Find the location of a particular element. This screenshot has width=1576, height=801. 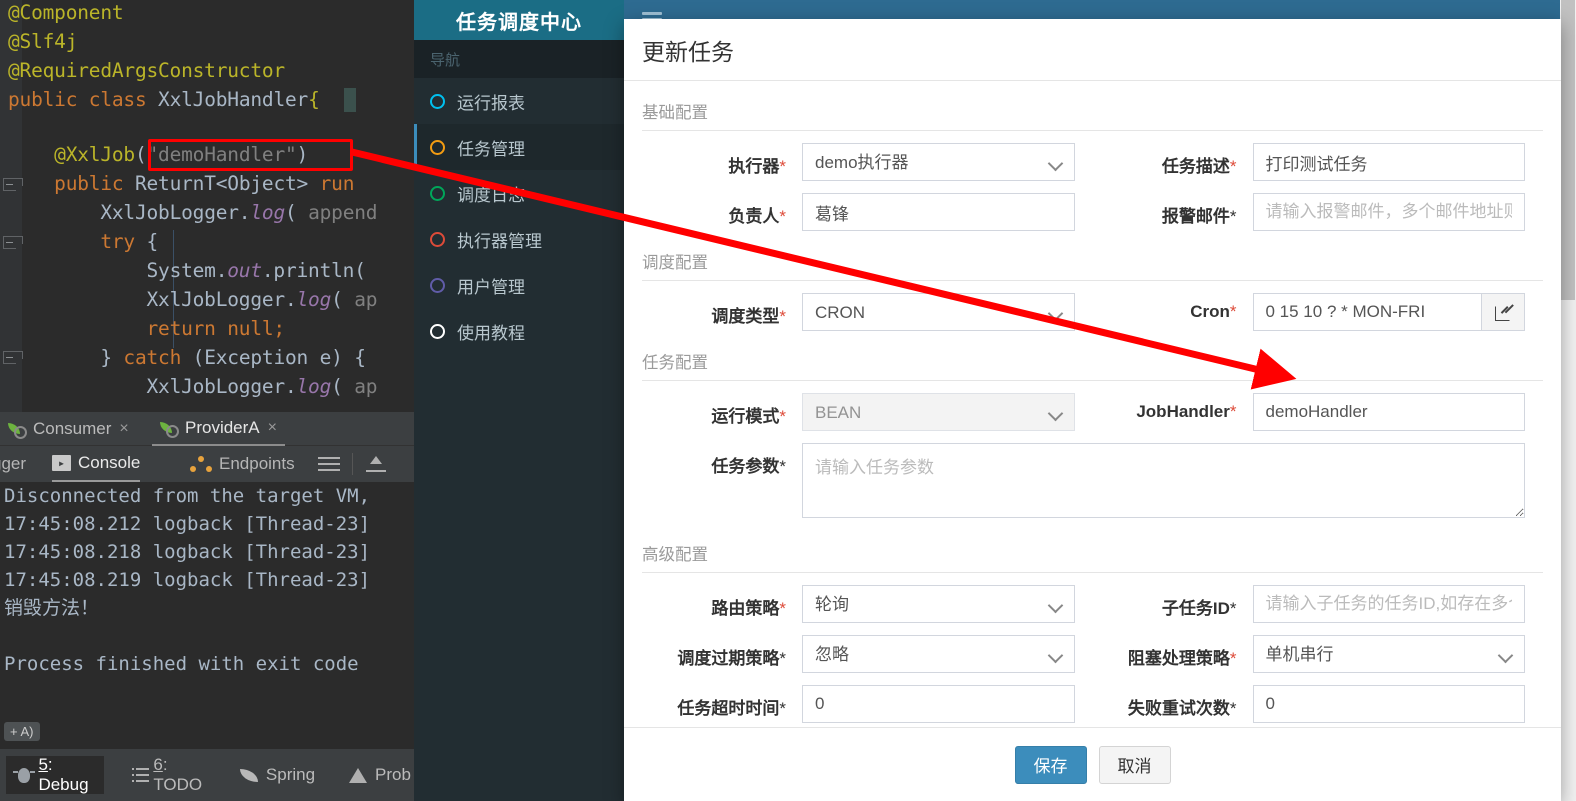

sidebar-item-label: 任务管理 is located at coordinates (491, 149).